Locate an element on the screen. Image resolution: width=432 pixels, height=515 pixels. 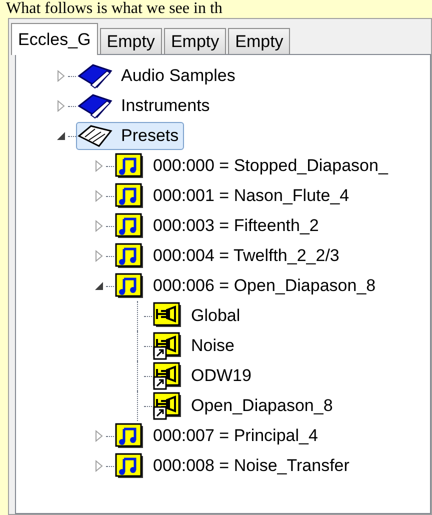
tree-item: 000:008 = Noise_Transfer is located at coordinates (234, 466).